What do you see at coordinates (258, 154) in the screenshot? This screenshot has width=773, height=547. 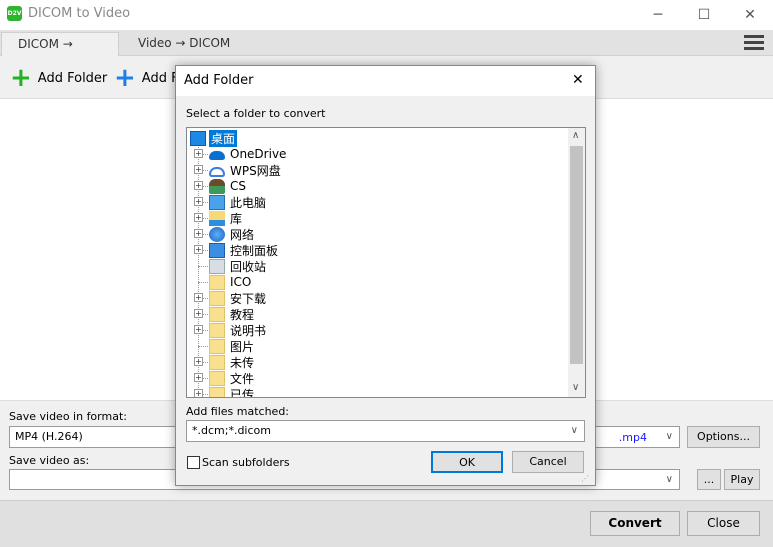 I see `tree-node-label: OneDrive` at bounding box center [258, 154].